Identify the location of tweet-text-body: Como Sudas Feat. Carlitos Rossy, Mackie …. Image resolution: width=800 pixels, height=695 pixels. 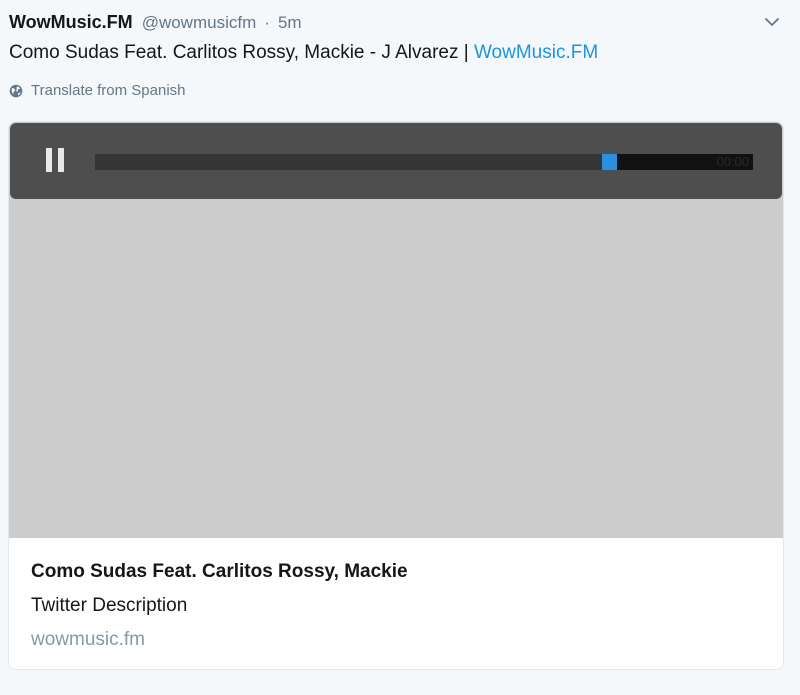
(241, 52).